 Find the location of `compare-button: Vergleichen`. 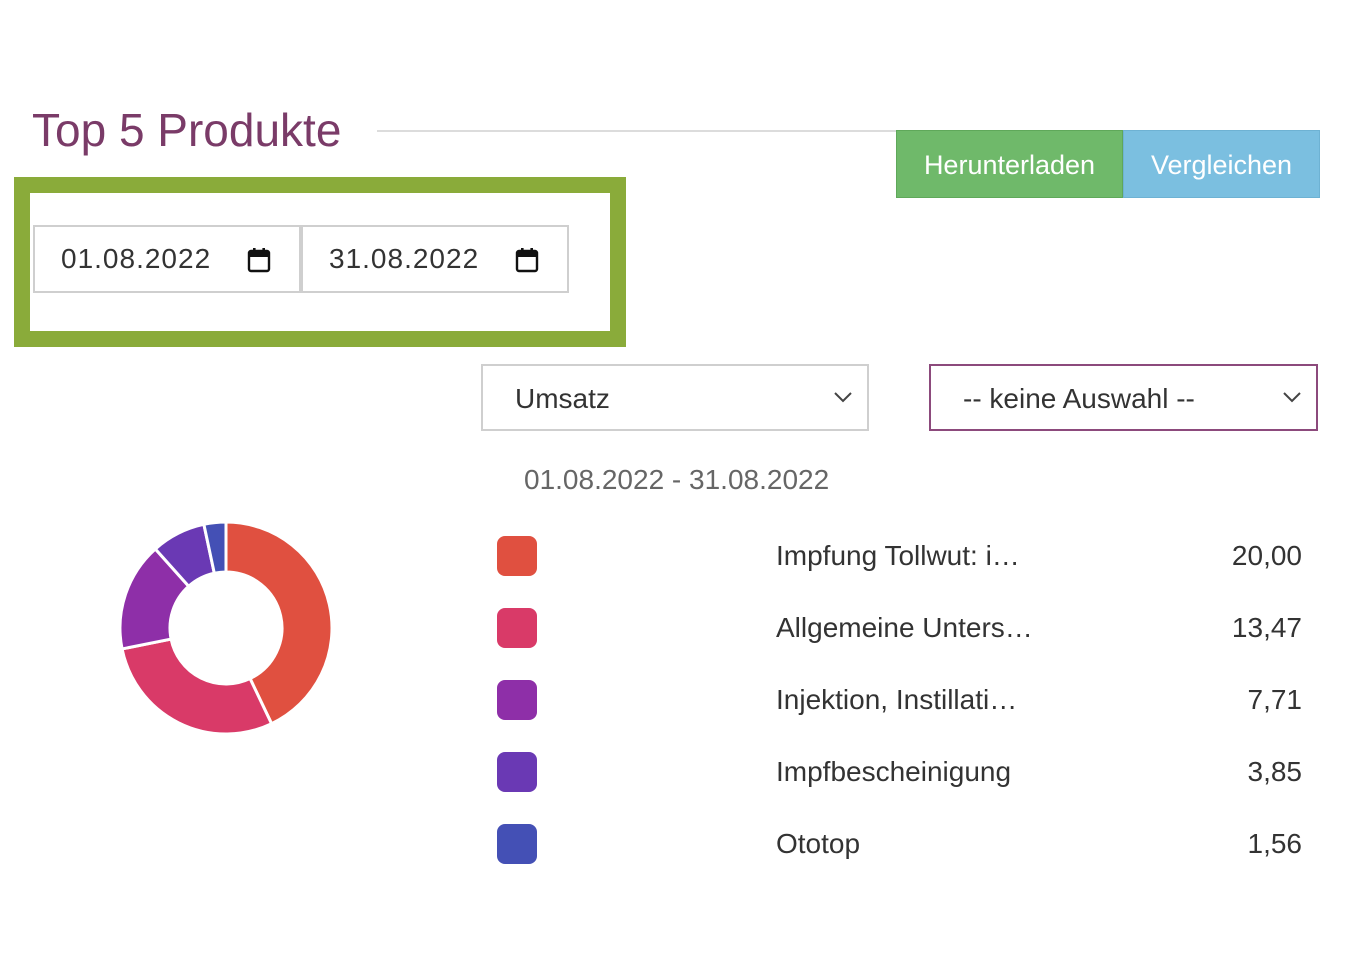

compare-button: Vergleichen is located at coordinates (1221, 164).